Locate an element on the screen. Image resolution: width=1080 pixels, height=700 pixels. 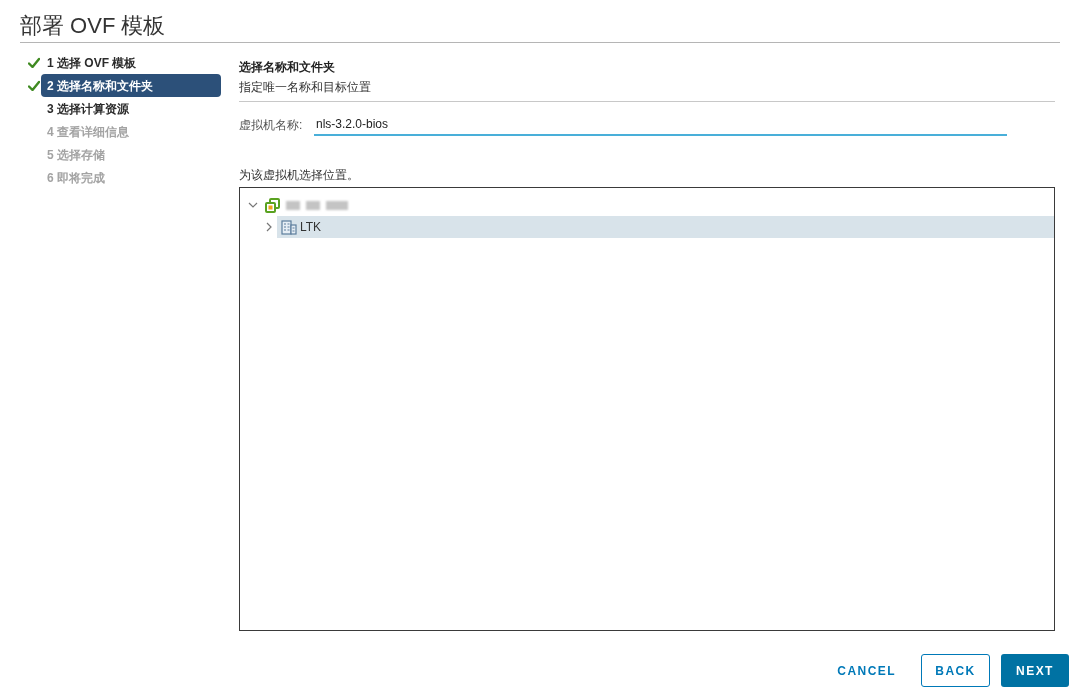
page-title: 部署 OVF 模板 is located at coordinates (93, 26).